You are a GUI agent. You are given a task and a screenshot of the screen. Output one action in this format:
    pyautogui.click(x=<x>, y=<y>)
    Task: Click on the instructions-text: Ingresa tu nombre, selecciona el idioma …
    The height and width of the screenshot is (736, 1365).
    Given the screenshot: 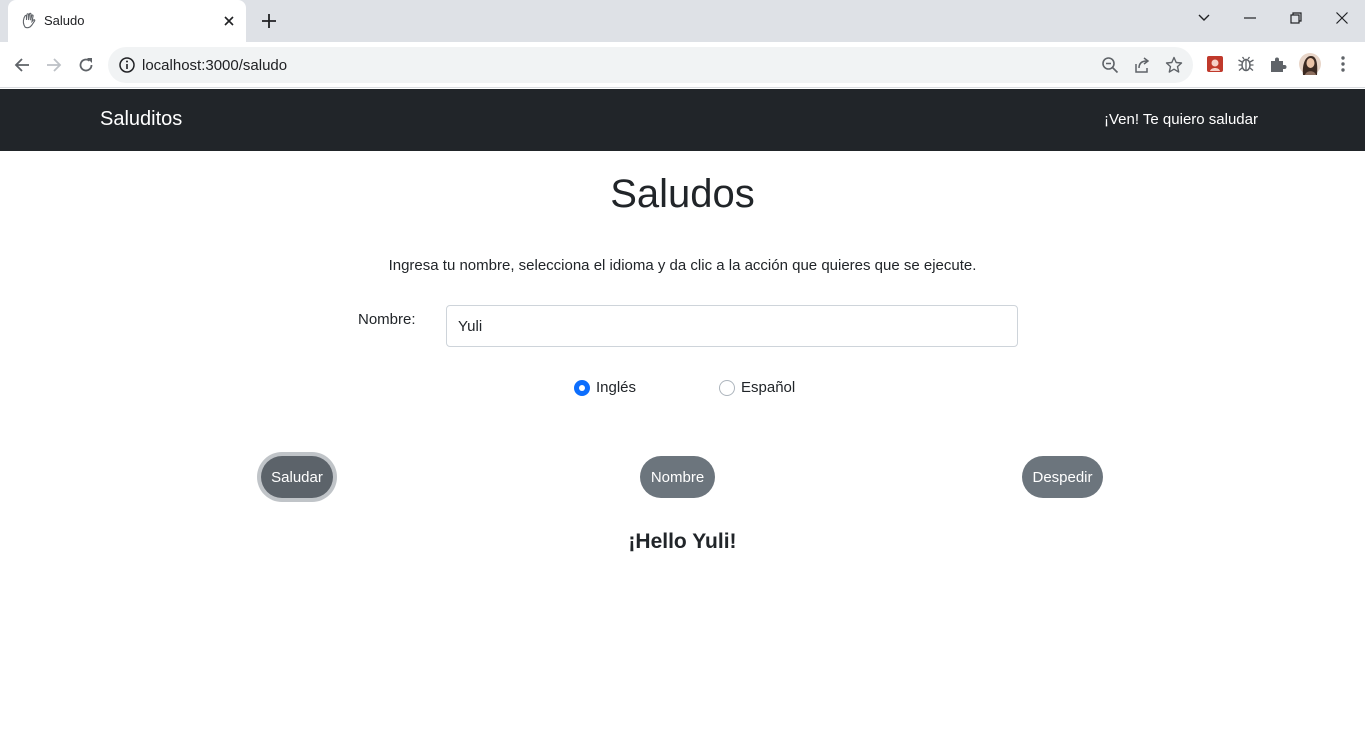 What is the action you would take?
    pyautogui.click(x=682, y=265)
    